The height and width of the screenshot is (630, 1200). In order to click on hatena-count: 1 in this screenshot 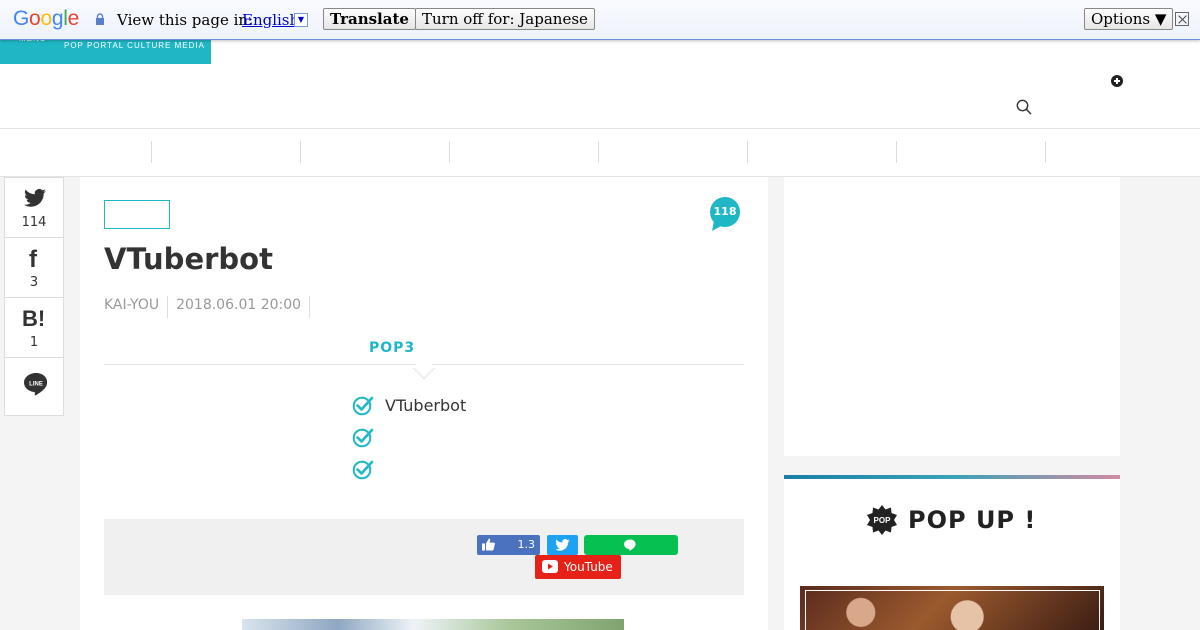, I will do `click(34, 342)`.